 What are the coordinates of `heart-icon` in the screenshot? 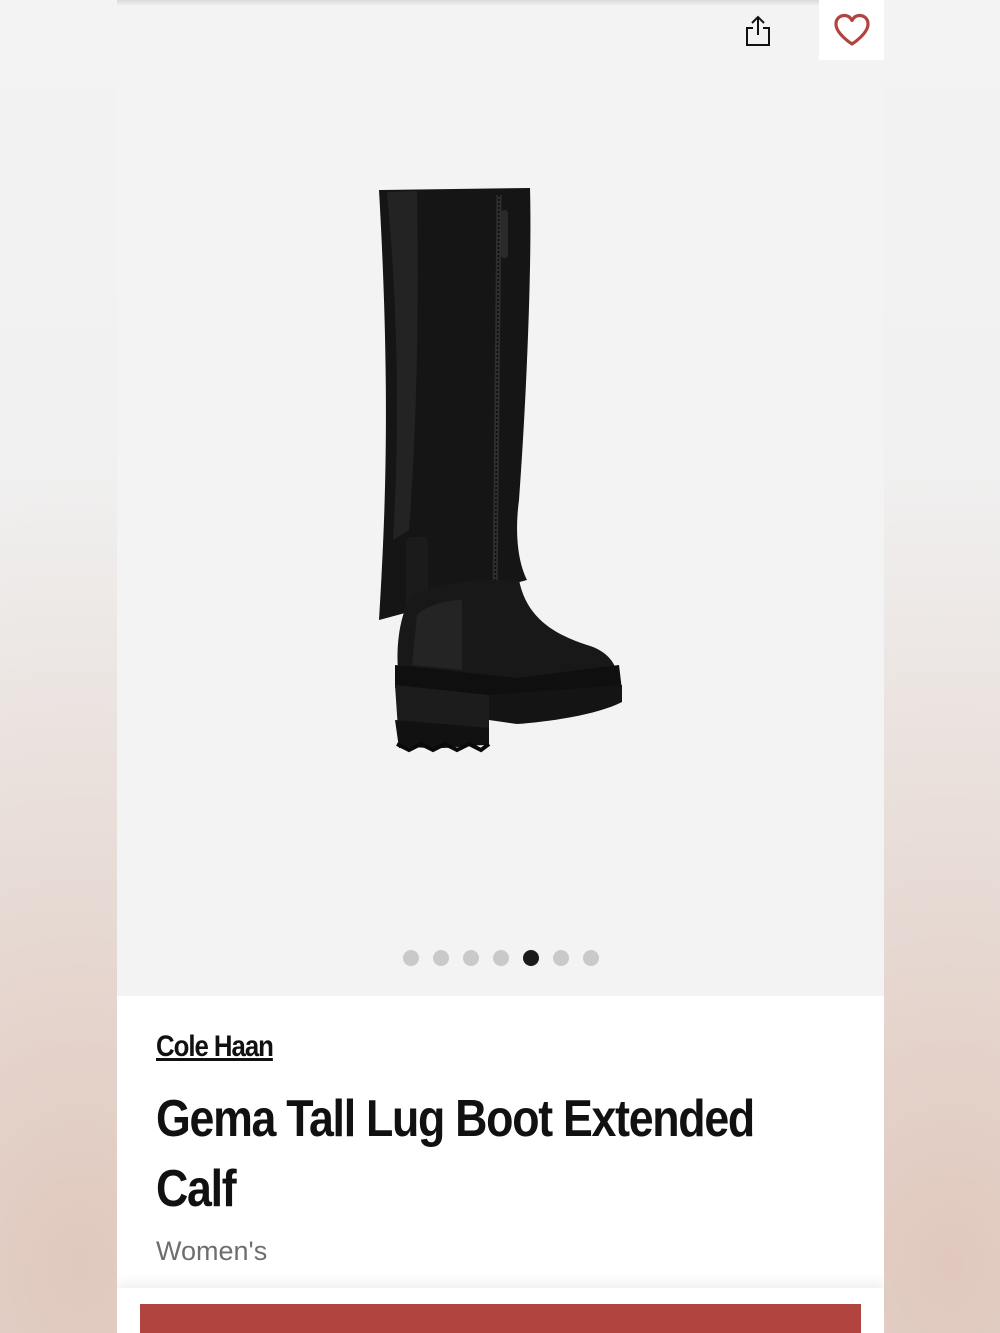 It's located at (851, 29).